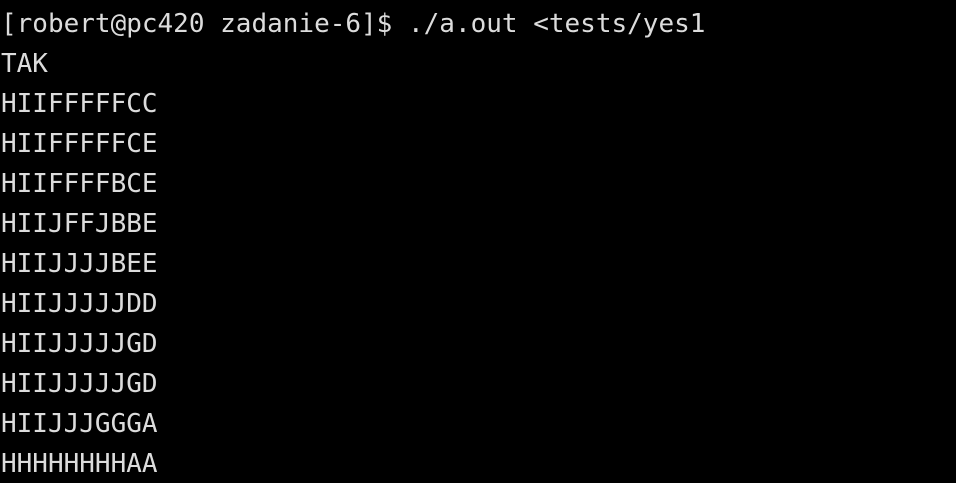  What do you see at coordinates (79, 144) in the screenshot?
I see `output-line: HIIFFFFFCE` at bounding box center [79, 144].